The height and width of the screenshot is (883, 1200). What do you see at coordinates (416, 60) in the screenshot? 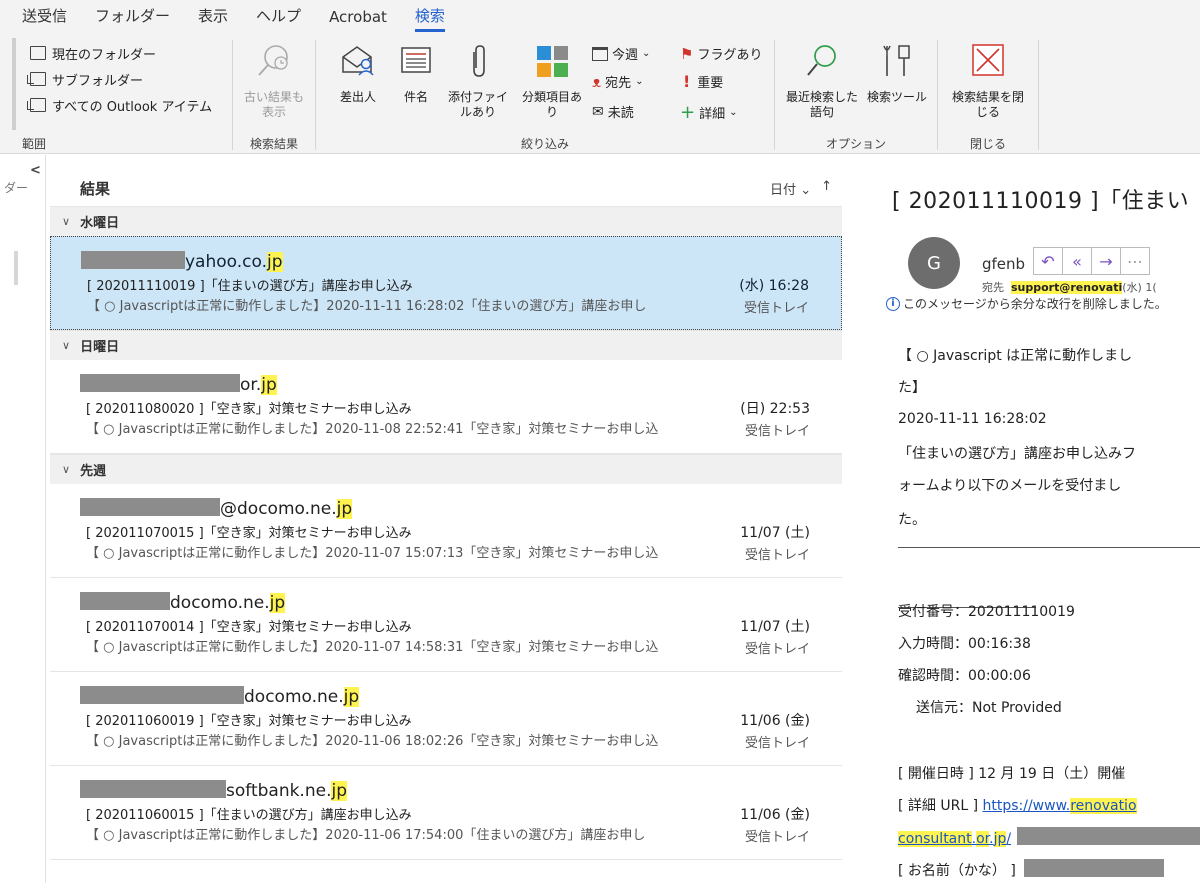
I see `subject-icon` at bounding box center [416, 60].